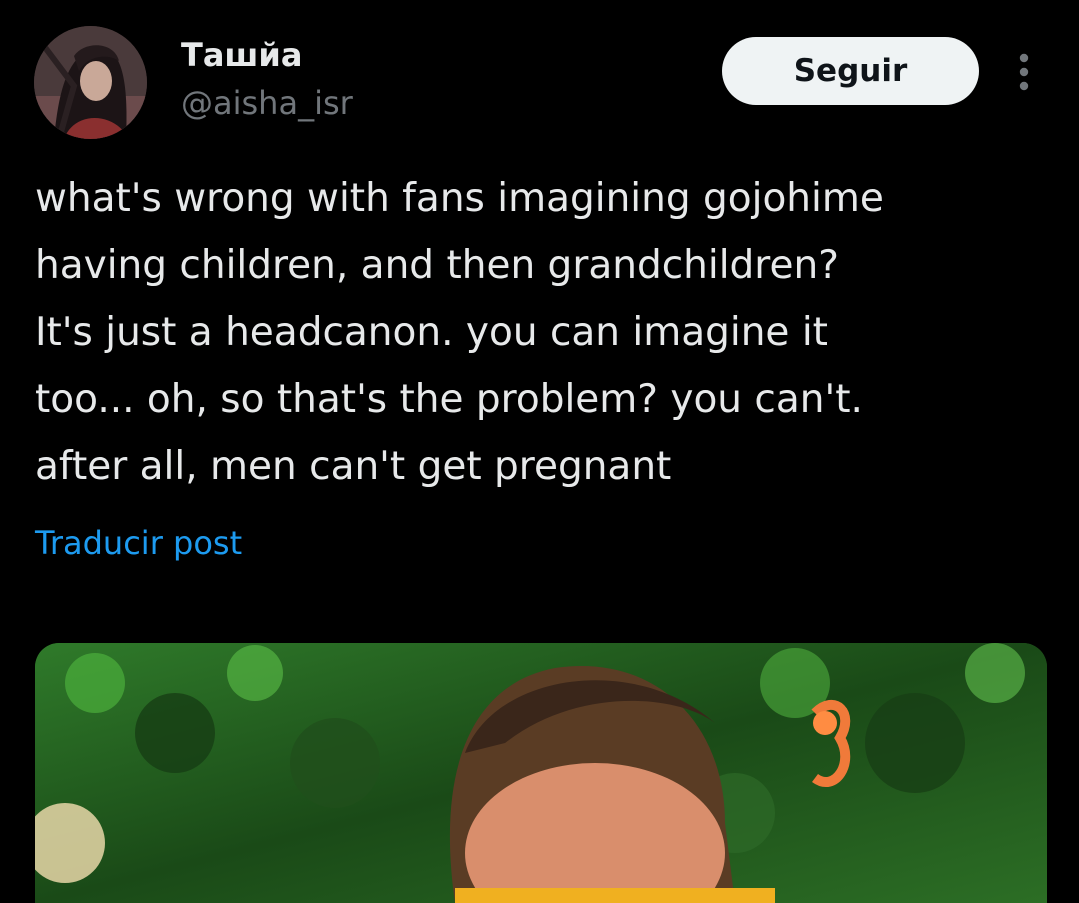 The width and height of the screenshot is (1079, 903). I want to click on author-avatar, so click(90, 82).